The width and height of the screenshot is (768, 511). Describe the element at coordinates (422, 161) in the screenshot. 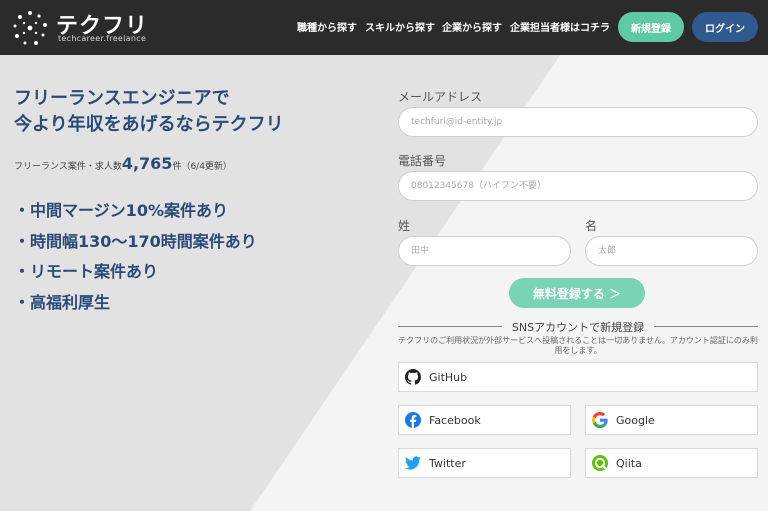

I see `phone-label: 電話番号` at that location.